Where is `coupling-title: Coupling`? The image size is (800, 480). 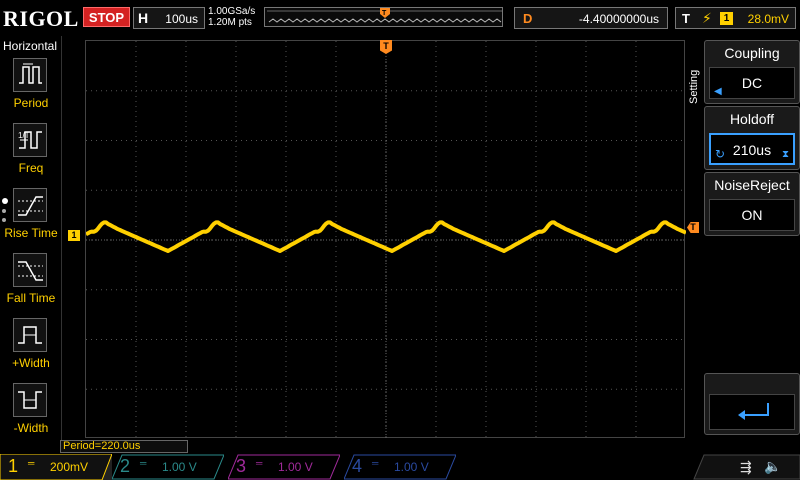
coupling-title: Coupling is located at coordinates (752, 53).